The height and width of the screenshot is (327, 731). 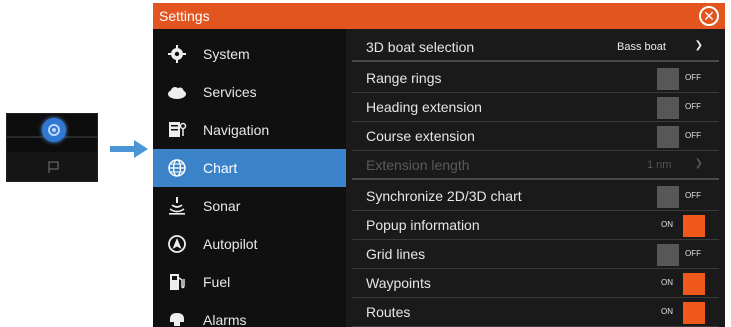 I want to click on device-screen-thumbnail, so click(x=52, y=147).